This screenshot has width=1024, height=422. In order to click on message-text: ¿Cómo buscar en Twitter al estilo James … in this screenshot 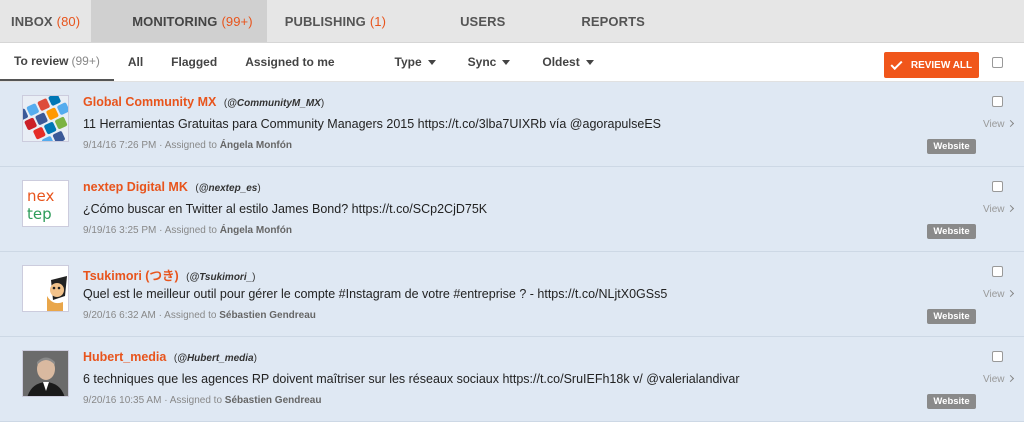, I will do `click(285, 209)`.